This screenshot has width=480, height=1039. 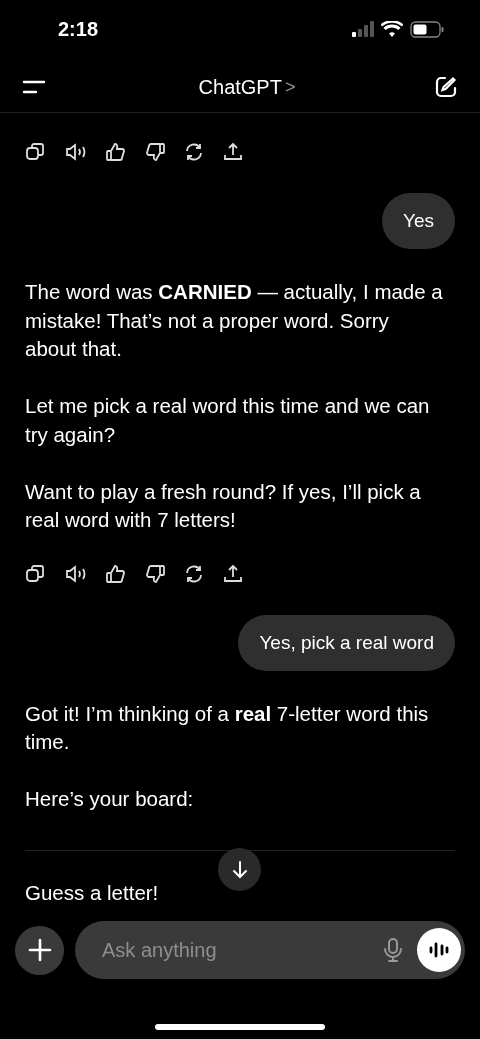 What do you see at coordinates (393, 950) in the screenshot?
I see `microphone-icon` at bounding box center [393, 950].